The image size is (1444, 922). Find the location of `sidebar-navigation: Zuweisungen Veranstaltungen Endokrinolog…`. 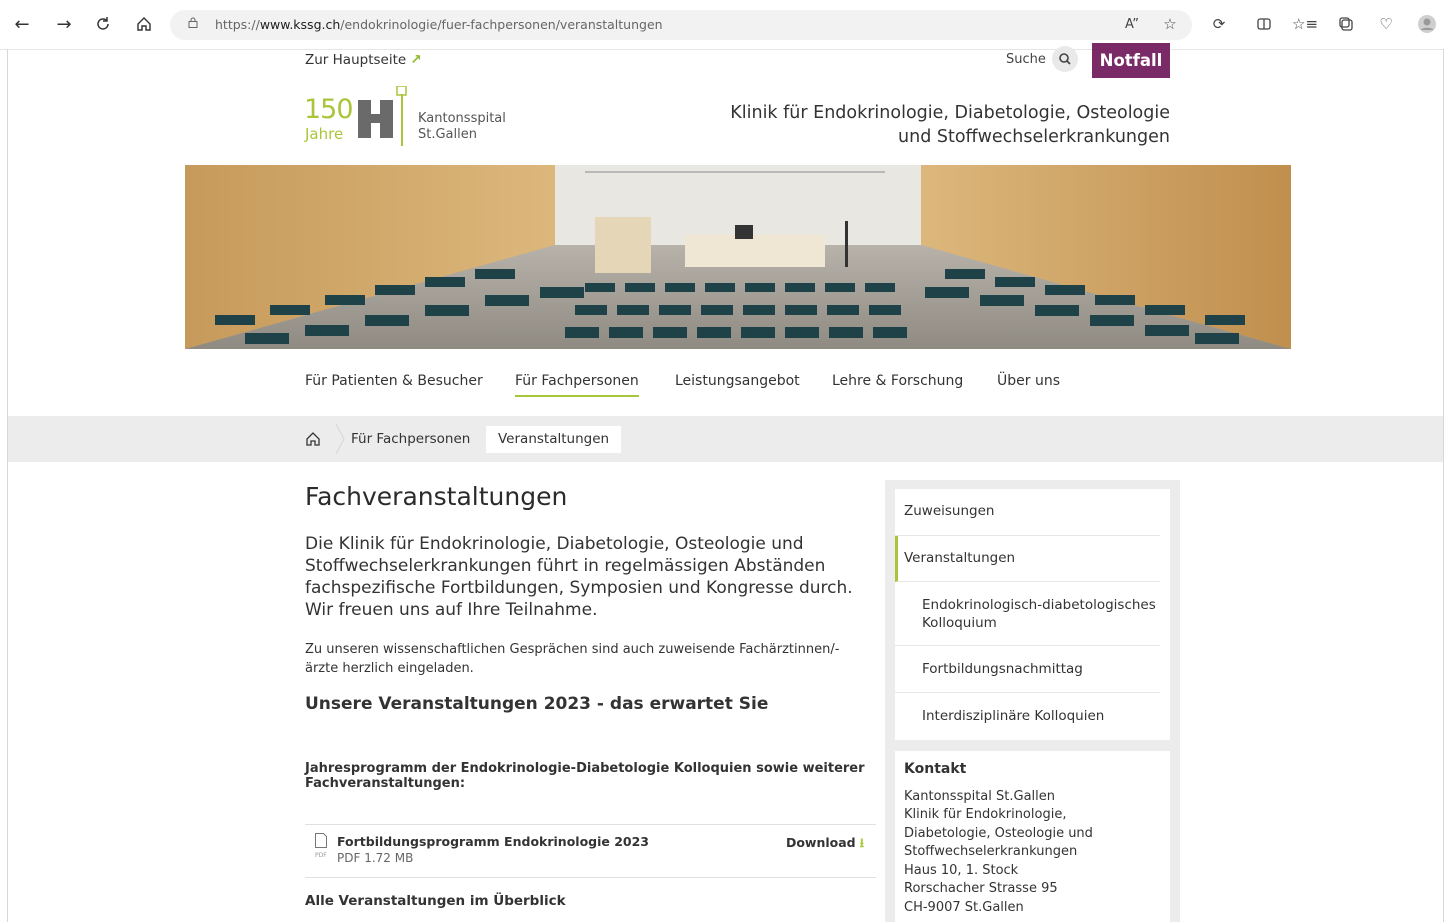

sidebar-navigation: Zuweisungen Veranstaltungen Endokrinolog… is located at coordinates (1032, 614).